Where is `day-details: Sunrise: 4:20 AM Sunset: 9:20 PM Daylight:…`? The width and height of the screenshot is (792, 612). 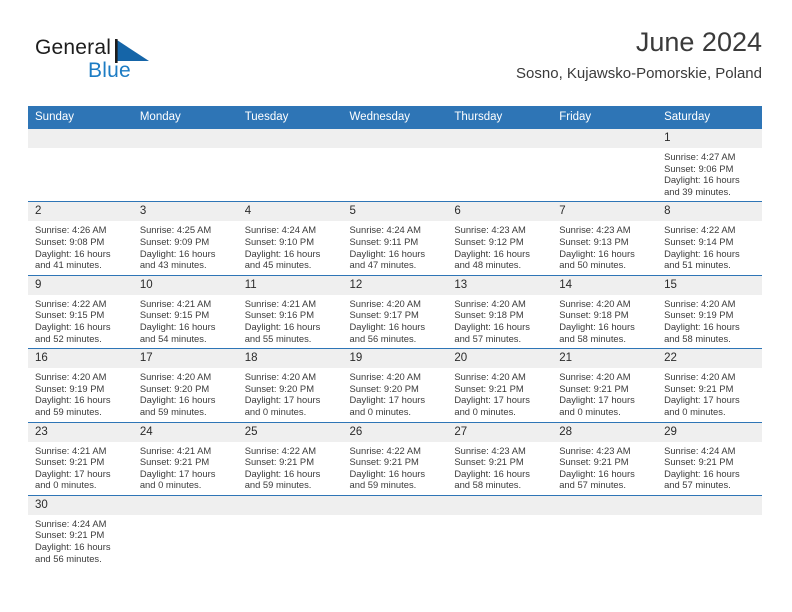
day-details: Sunrise: 4:20 AM Sunset: 9:20 PM Daylight:… is located at coordinates (185, 394).